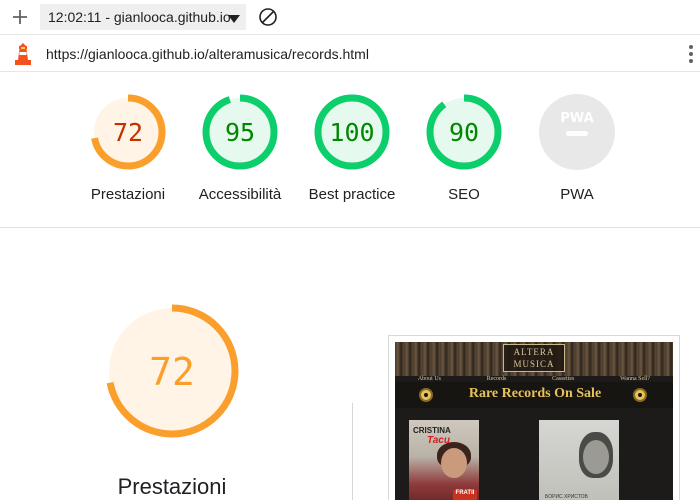 The image size is (700, 500). I want to click on performance-big-ring: 72, so click(172, 371).